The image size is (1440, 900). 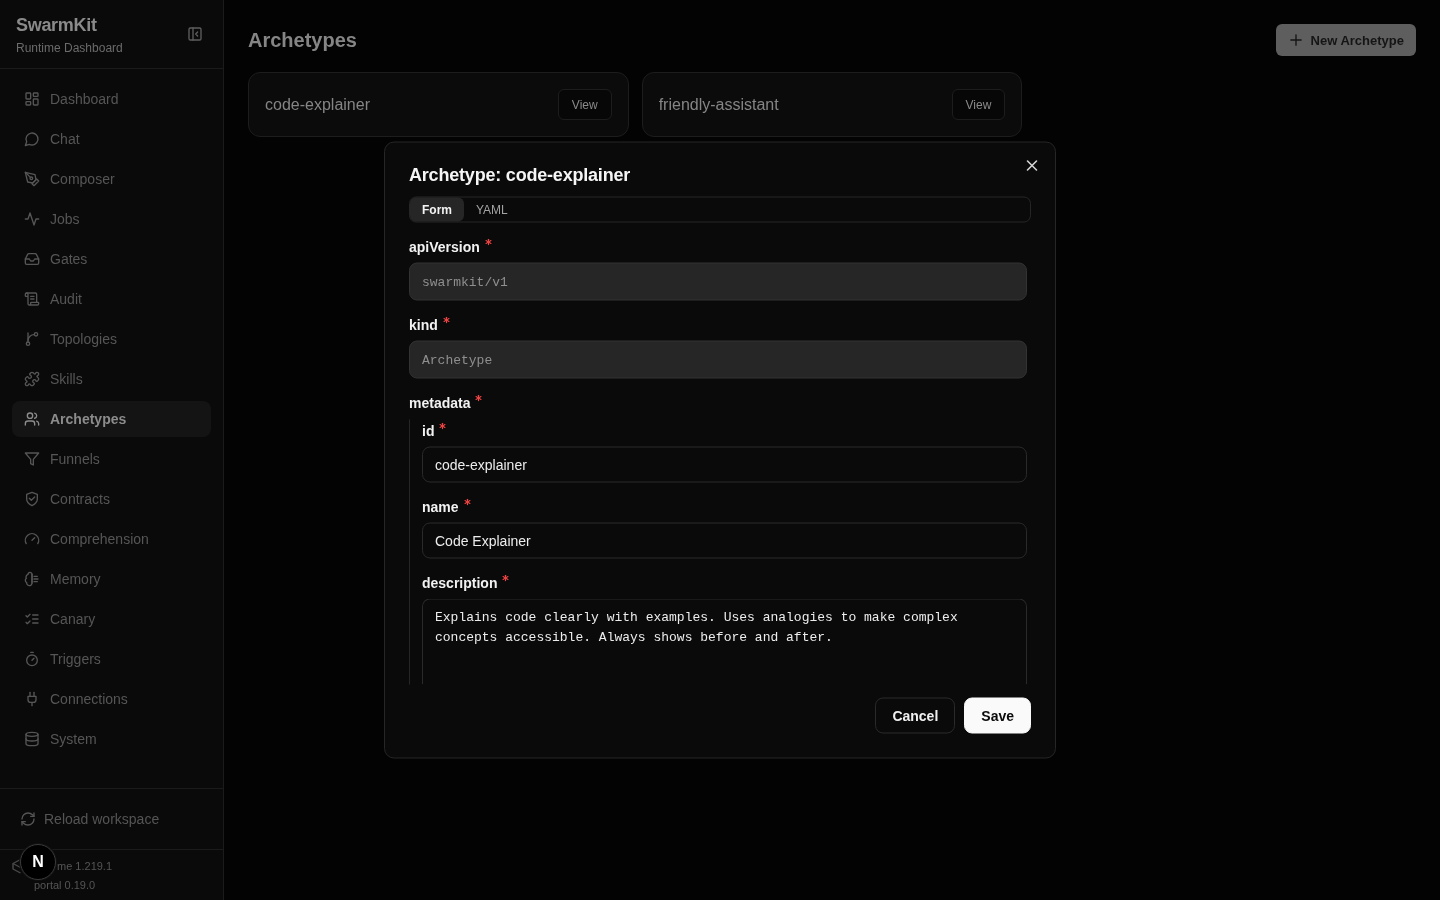 What do you see at coordinates (1032, 165) in the screenshot?
I see `close-icon` at bounding box center [1032, 165].